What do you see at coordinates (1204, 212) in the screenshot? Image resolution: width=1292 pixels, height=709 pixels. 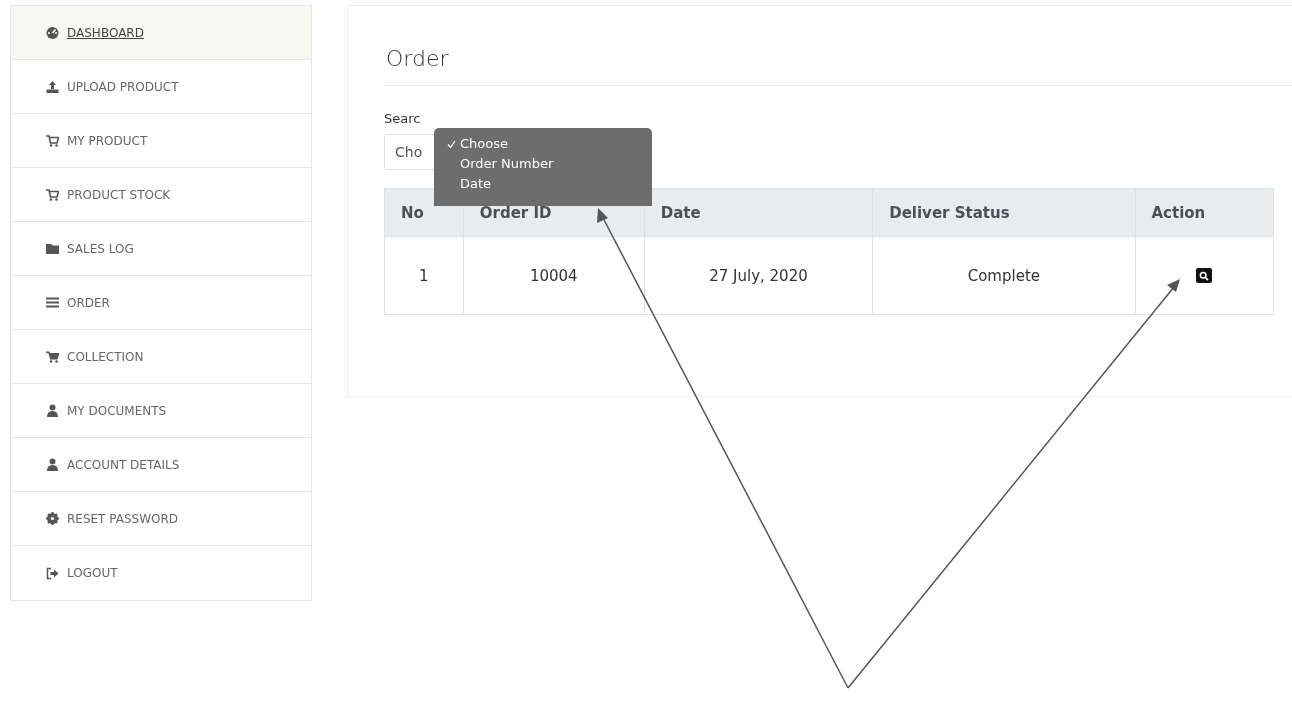 I see `column-header: Action` at bounding box center [1204, 212].